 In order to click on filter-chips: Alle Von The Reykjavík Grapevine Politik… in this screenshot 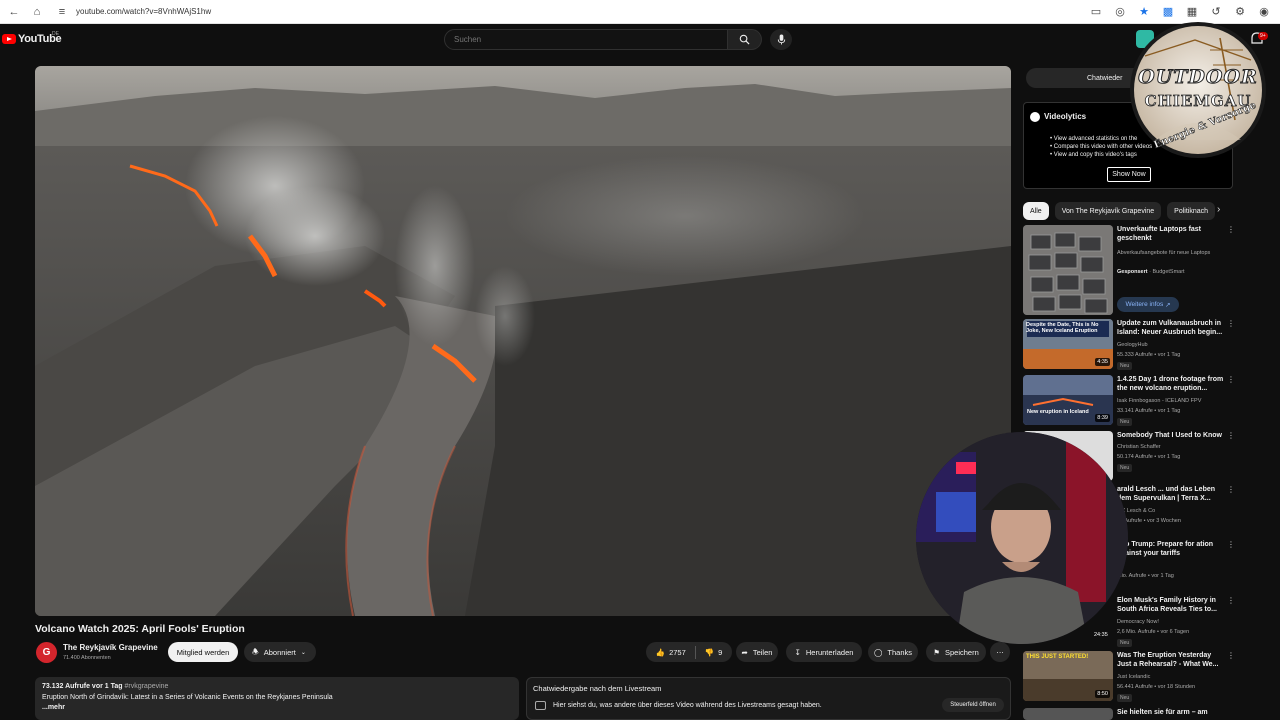, I will do `click(1119, 211)`.